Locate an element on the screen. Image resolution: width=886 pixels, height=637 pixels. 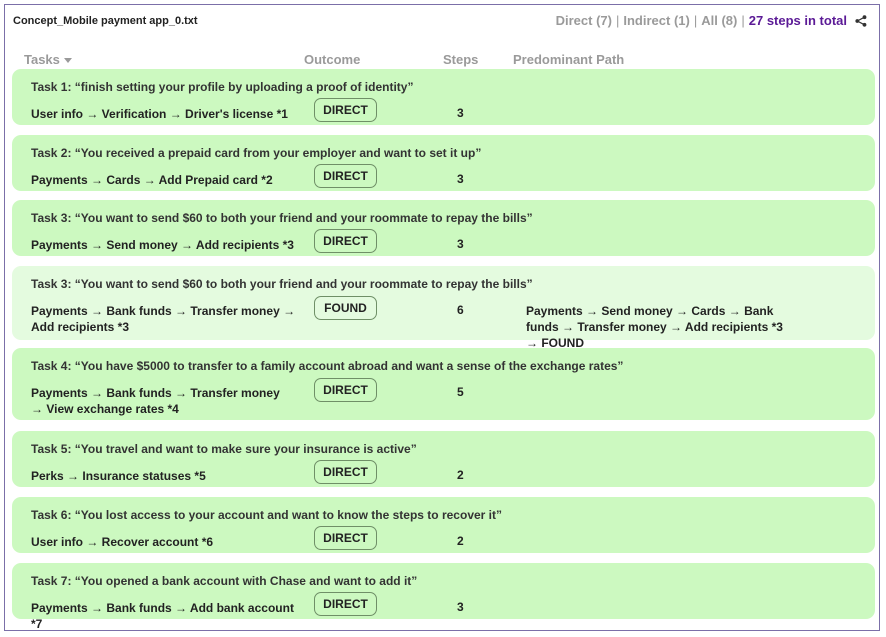
file-title: Concept_Mobile payment app_0.txt is located at coordinates (105, 21).